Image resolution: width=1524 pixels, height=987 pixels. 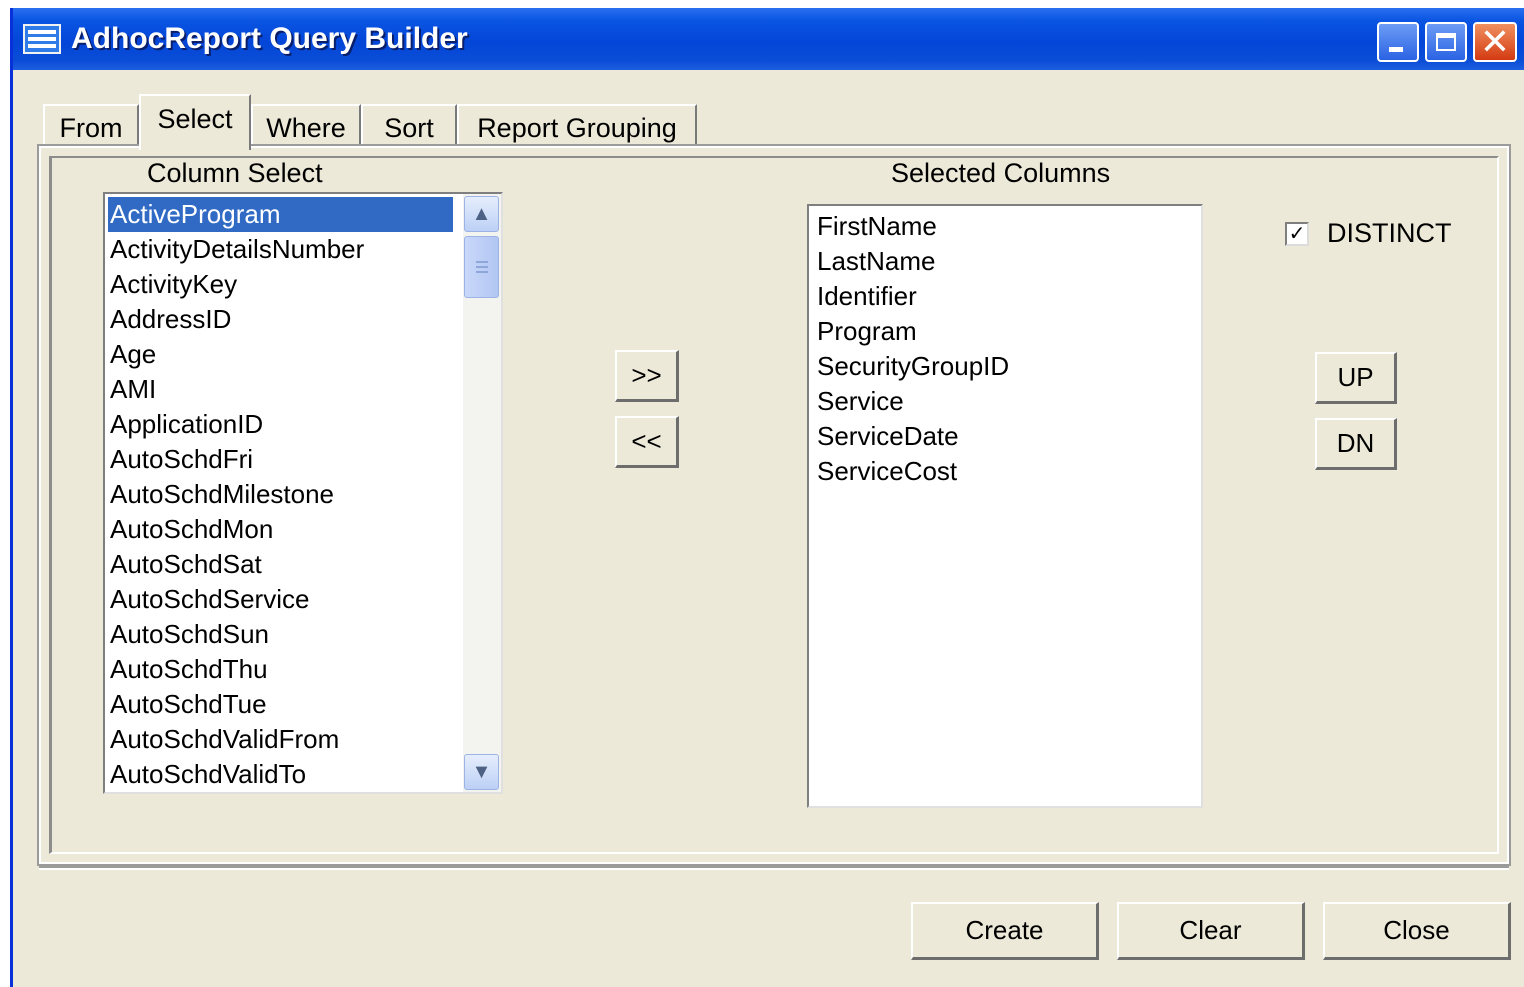 I want to click on close-icon: ✕, so click(x=1495, y=41).